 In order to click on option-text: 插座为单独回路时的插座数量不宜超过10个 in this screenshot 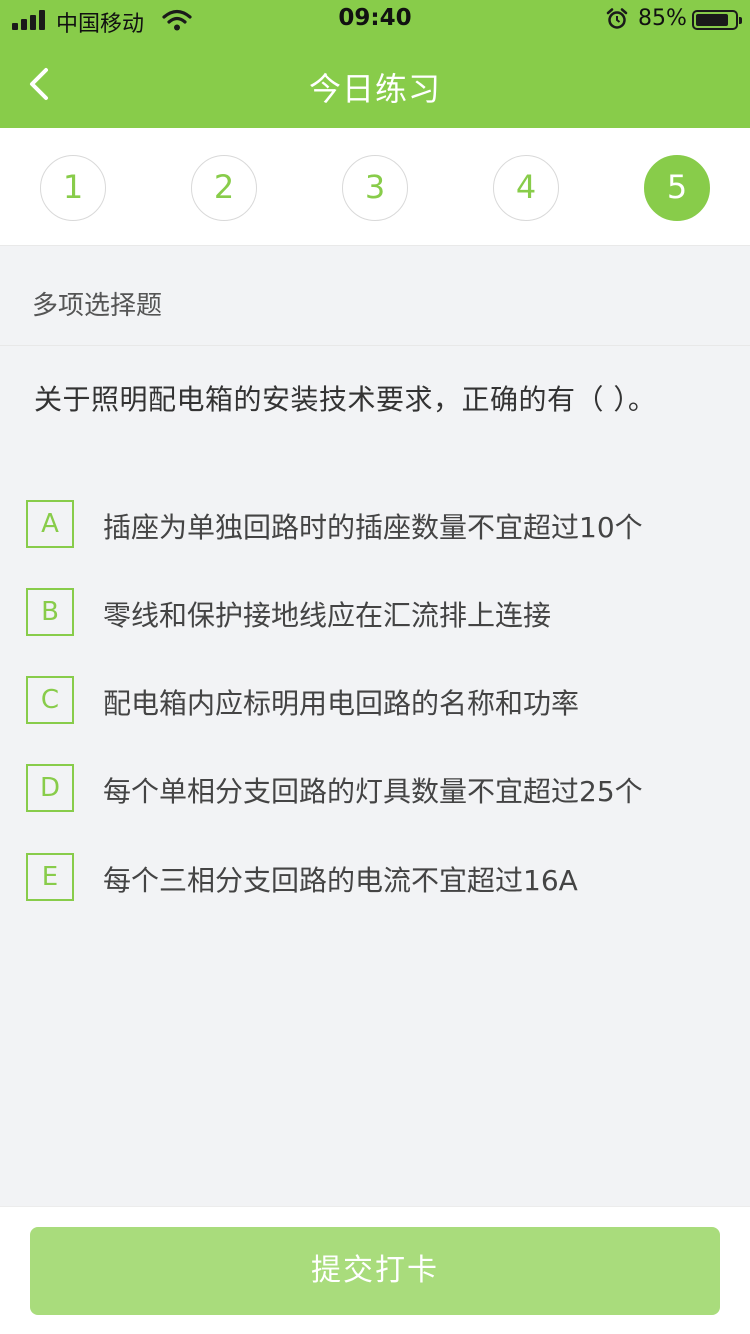, I will do `click(373, 527)`.